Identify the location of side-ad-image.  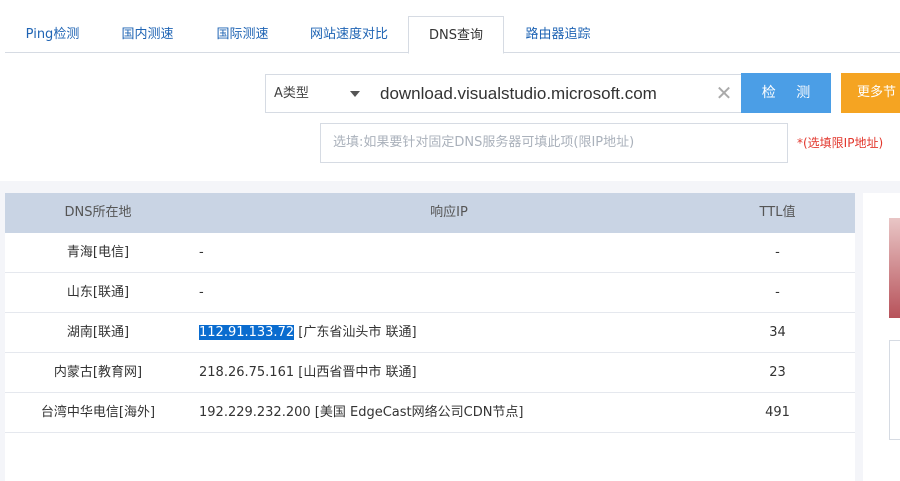
(894, 268).